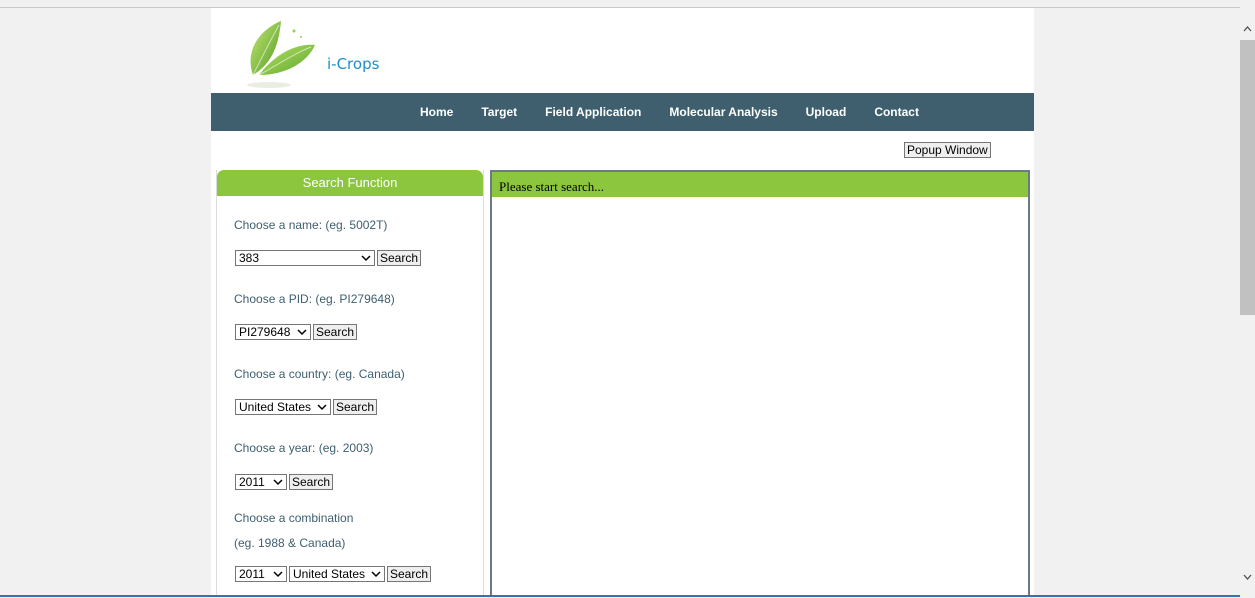 The width and height of the screenshot is (1255, 598). What do you see at coordinates (409, 574) in the screenshot?
I see `combination-search-button: Search` at bounding box center [409, 574].